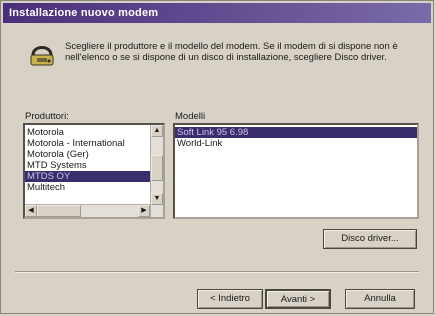 This screenshot has width=436, height=316. I want to click on scroll-up-arrow-icon: ▲, so click(157, 131).